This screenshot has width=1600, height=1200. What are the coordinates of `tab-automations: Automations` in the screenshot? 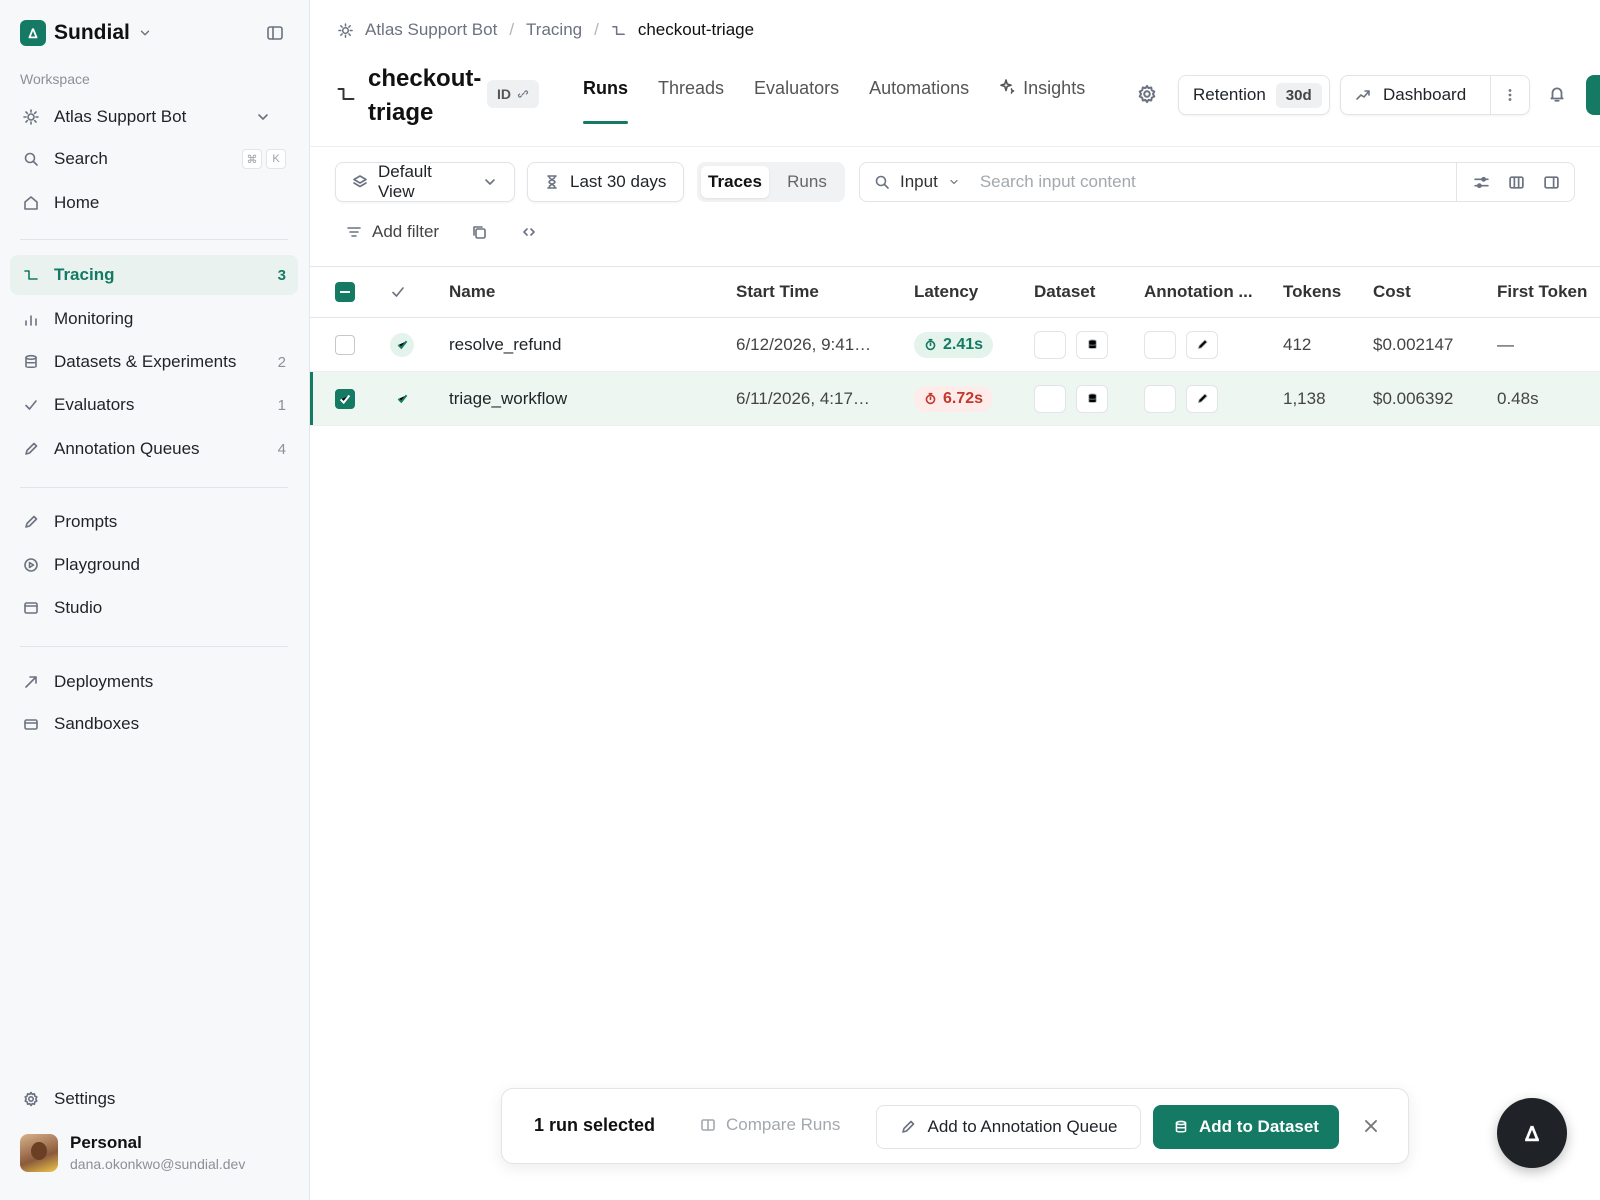 It's located at (919, 101).